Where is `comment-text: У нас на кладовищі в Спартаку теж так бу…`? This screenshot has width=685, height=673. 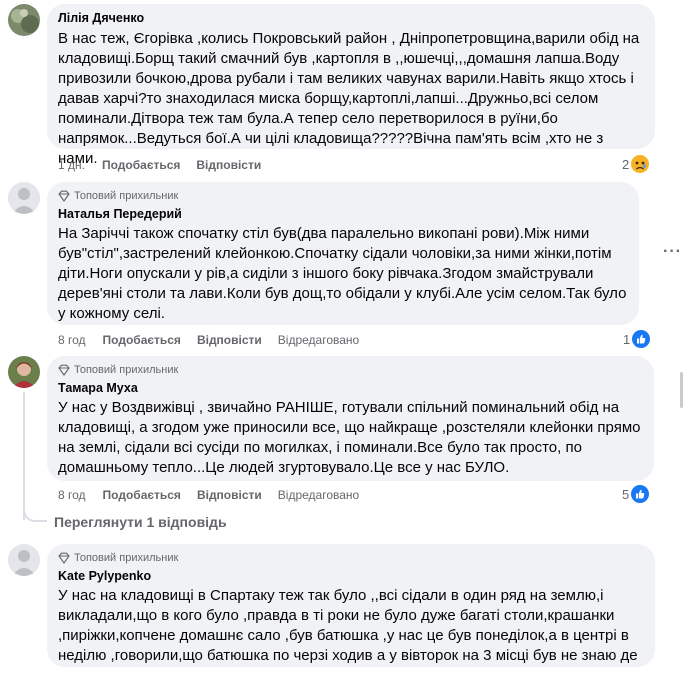 comment-text: У нас на кладовищі в Спартаку теж так бу… is located at coordinates (348, 625).